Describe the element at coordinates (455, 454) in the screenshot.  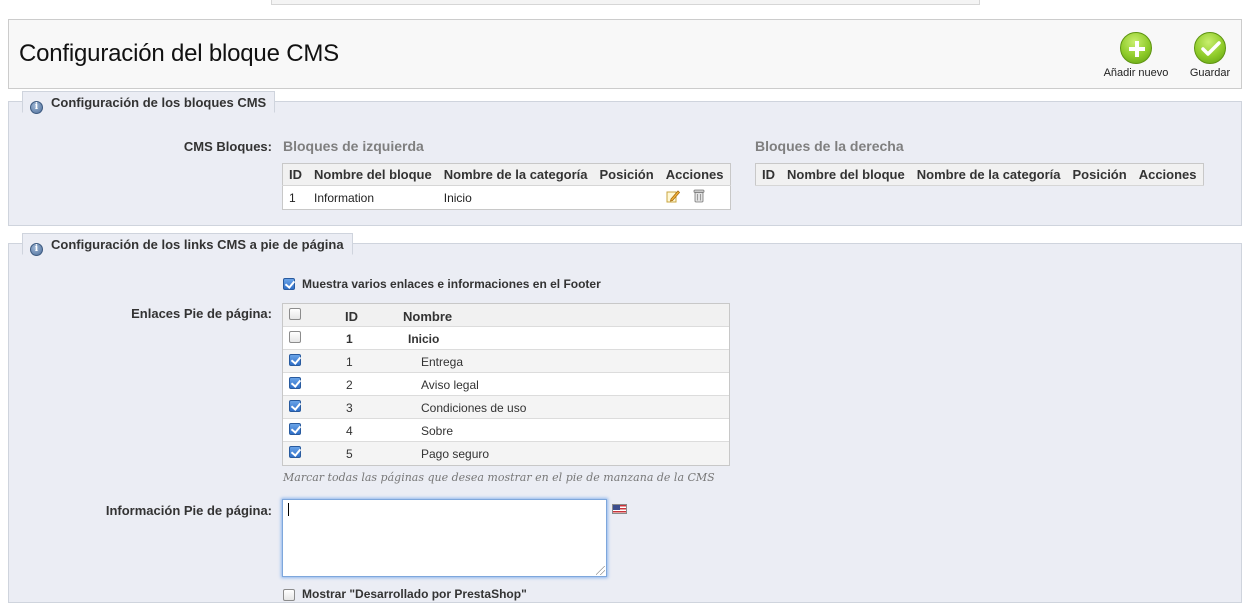
I see `link-name: Pago seguro` at that location.